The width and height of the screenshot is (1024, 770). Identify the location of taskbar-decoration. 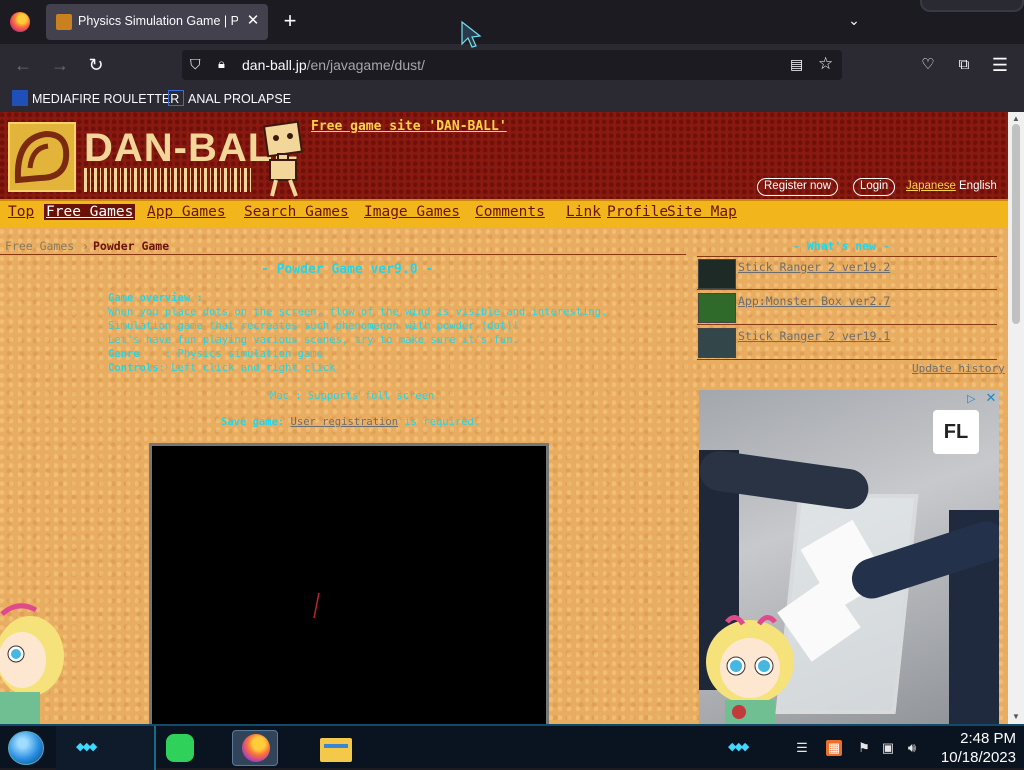
(106, 748).